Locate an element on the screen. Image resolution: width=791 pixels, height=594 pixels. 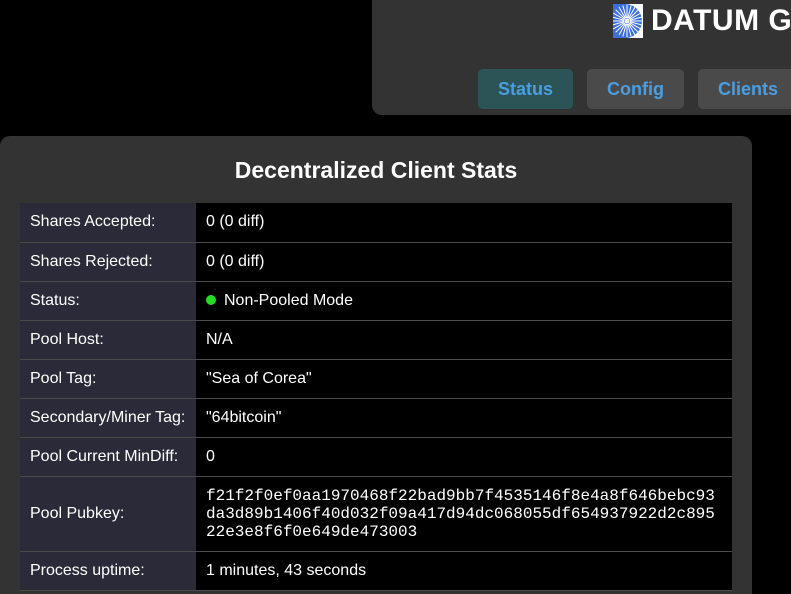
tab-clients: Clients is located at coordinates (744, 89).